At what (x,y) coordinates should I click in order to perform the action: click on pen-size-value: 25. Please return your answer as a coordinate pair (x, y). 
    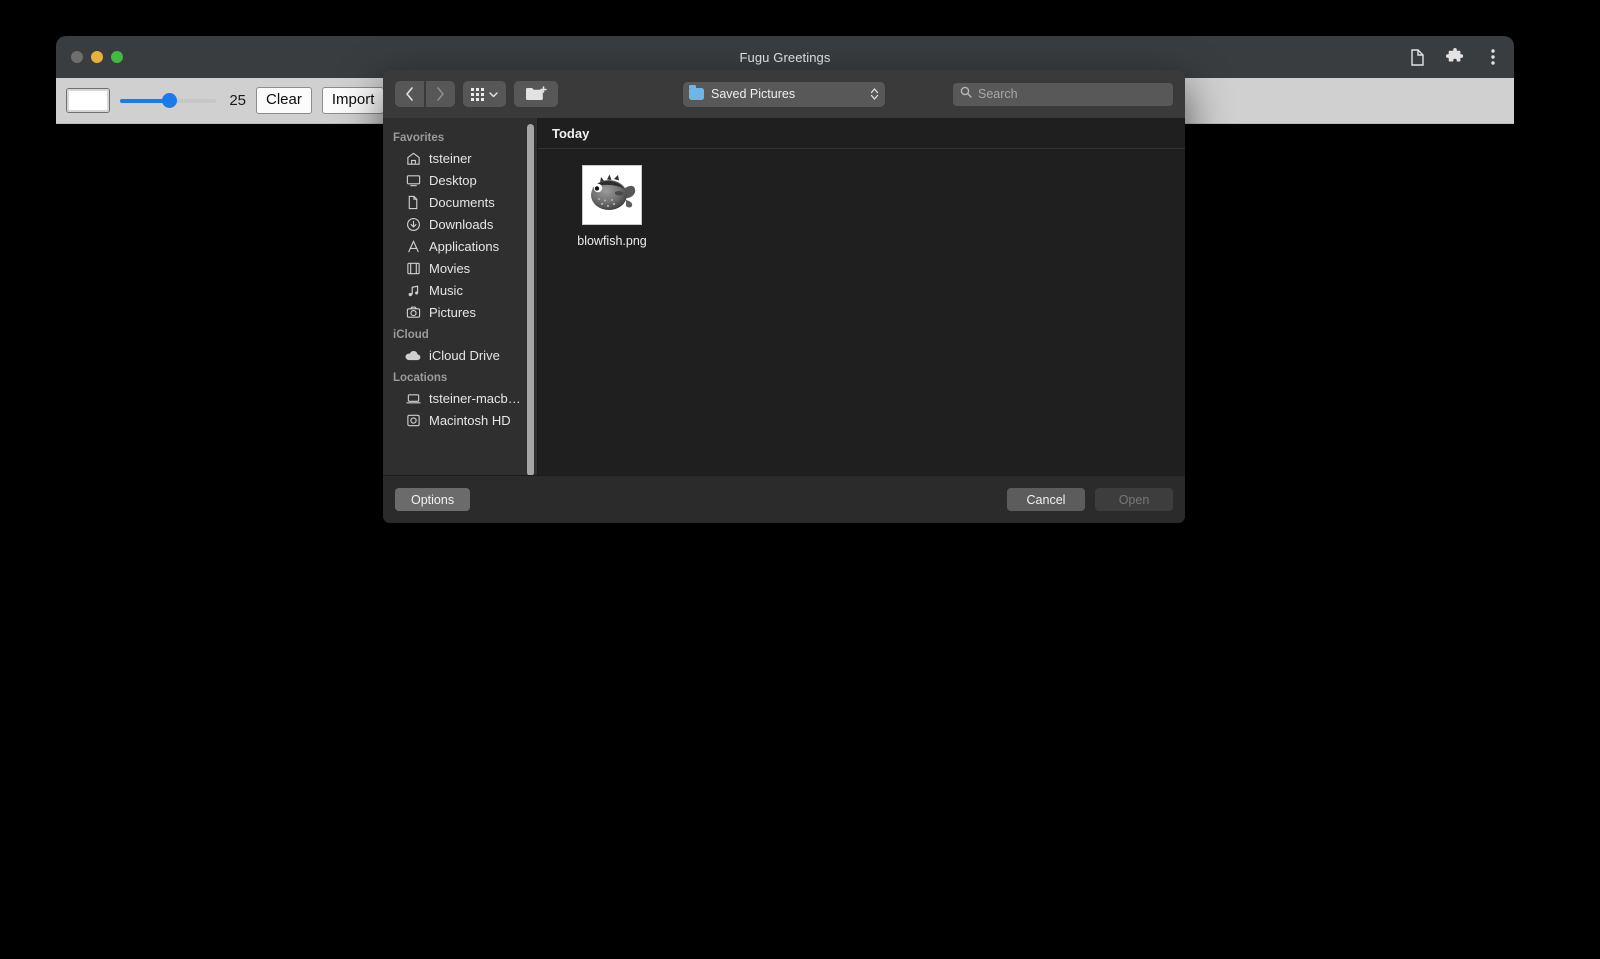
    Looking at the image, I should click on (237, 100).